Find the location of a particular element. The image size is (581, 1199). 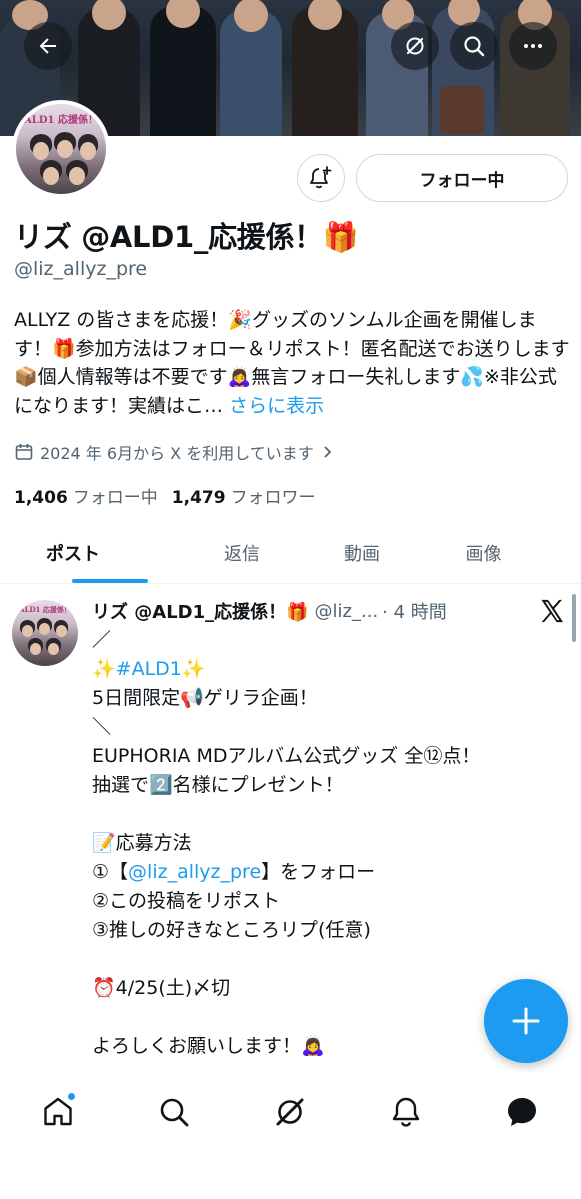

home-unread-dot is located at coordinates (71, 1096).